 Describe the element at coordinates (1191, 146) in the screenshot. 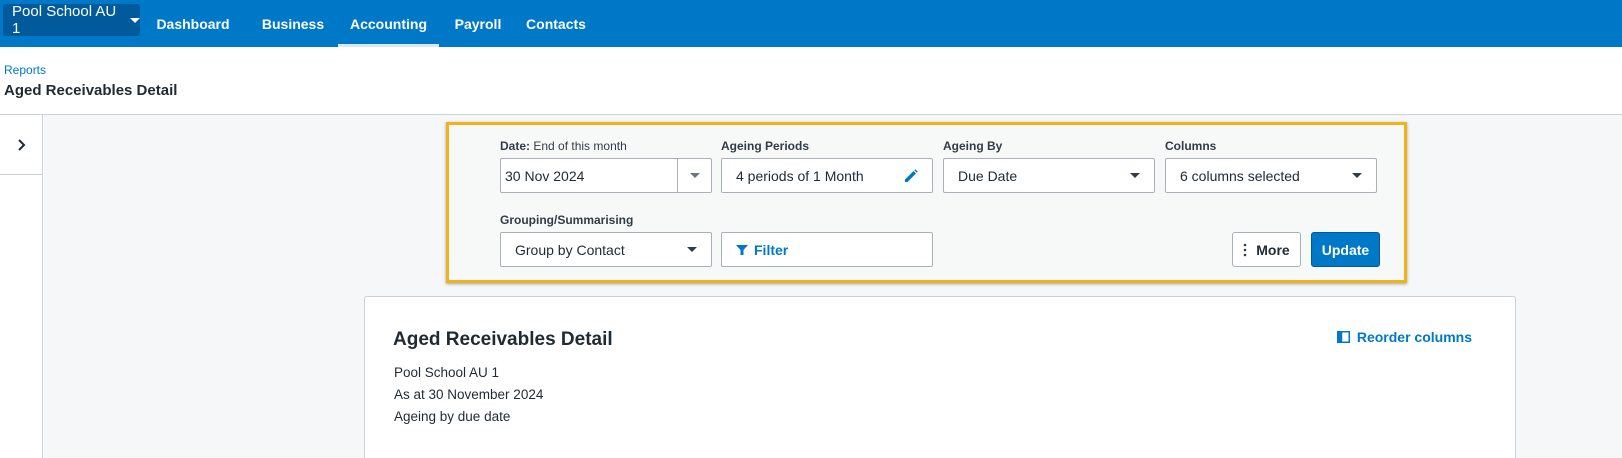

I see `columns-label: Columns` at that location.